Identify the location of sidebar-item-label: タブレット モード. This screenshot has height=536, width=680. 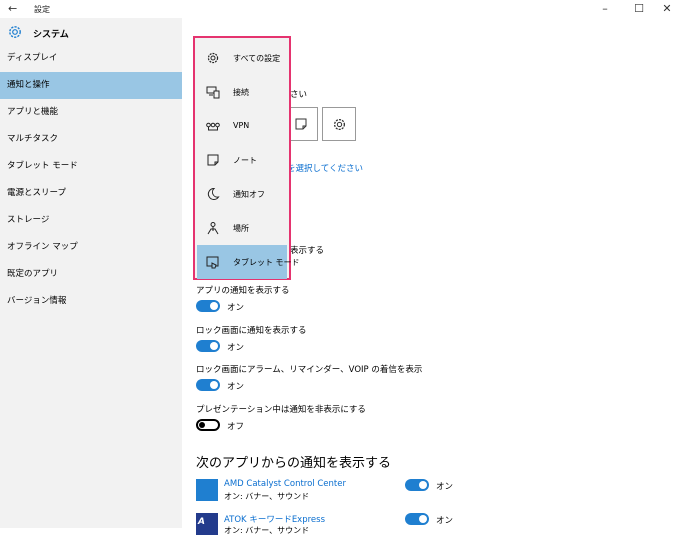
(42, 166).